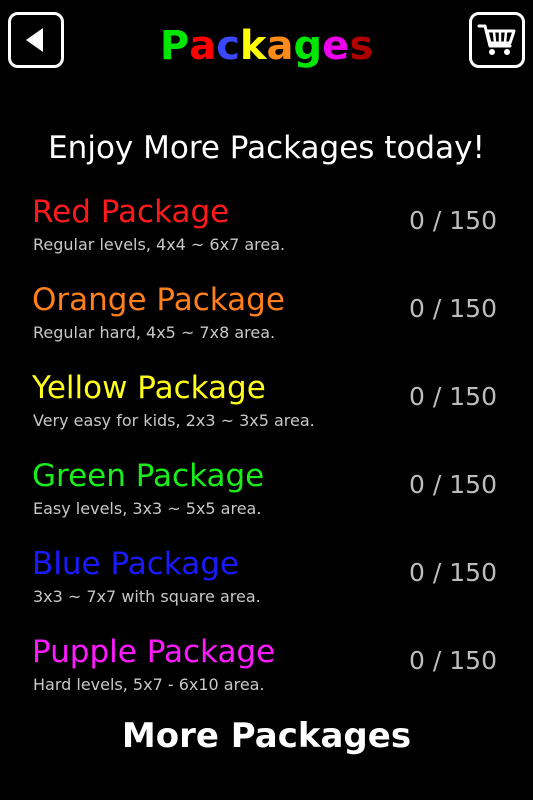 The image size is (533, 800). I want to click on title-letter: s, so click(361, 46).